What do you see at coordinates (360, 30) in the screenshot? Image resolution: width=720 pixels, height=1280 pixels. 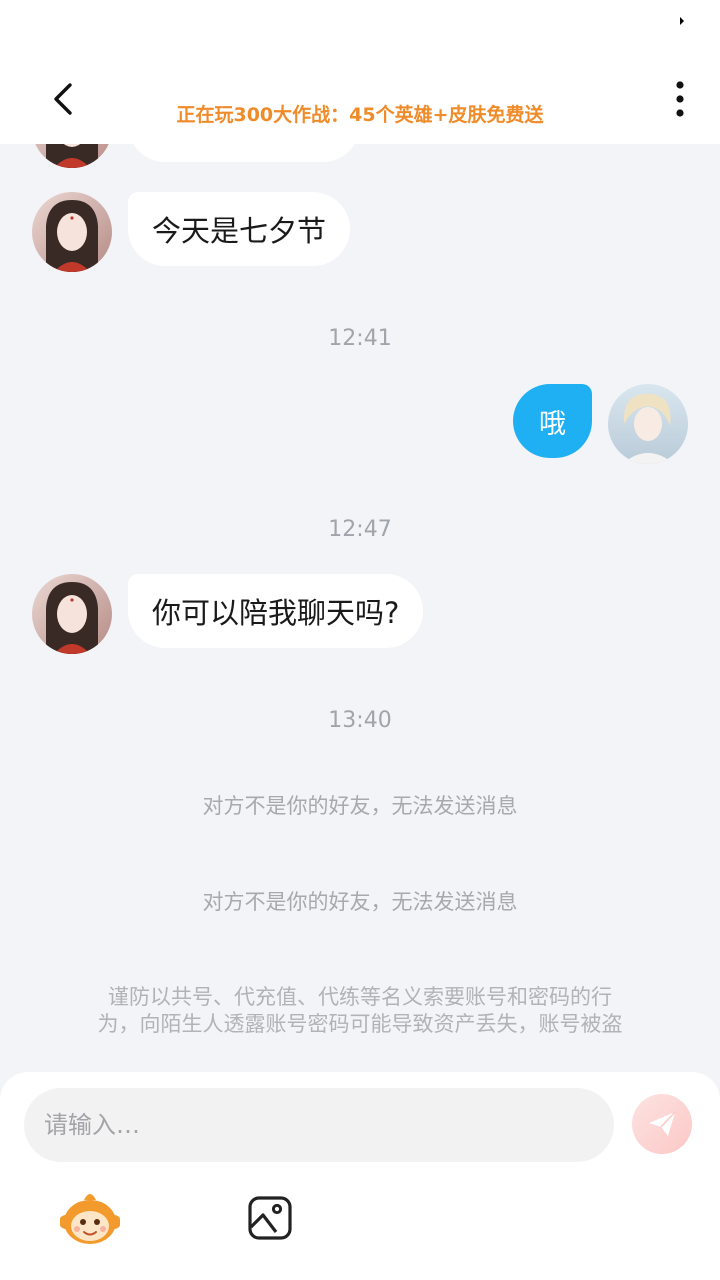 I see `status-bar` at bounding box center [360, 30].